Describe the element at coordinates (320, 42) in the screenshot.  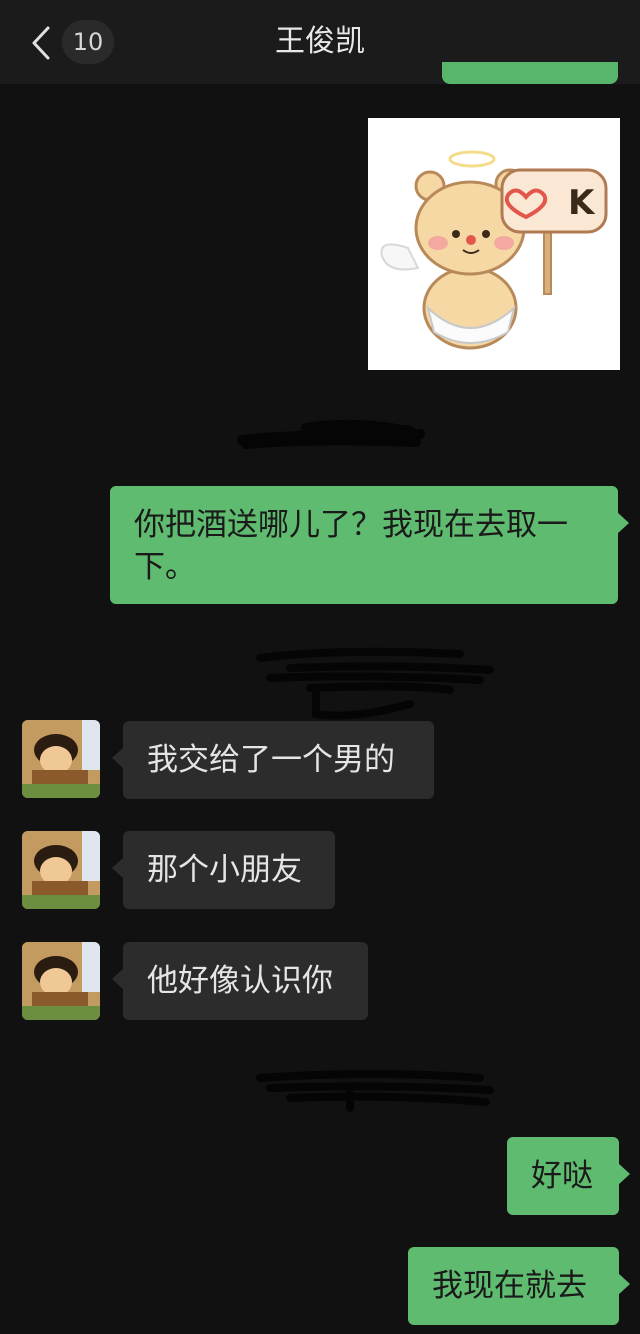
I see `contact-name: 王俊凯` at that location.